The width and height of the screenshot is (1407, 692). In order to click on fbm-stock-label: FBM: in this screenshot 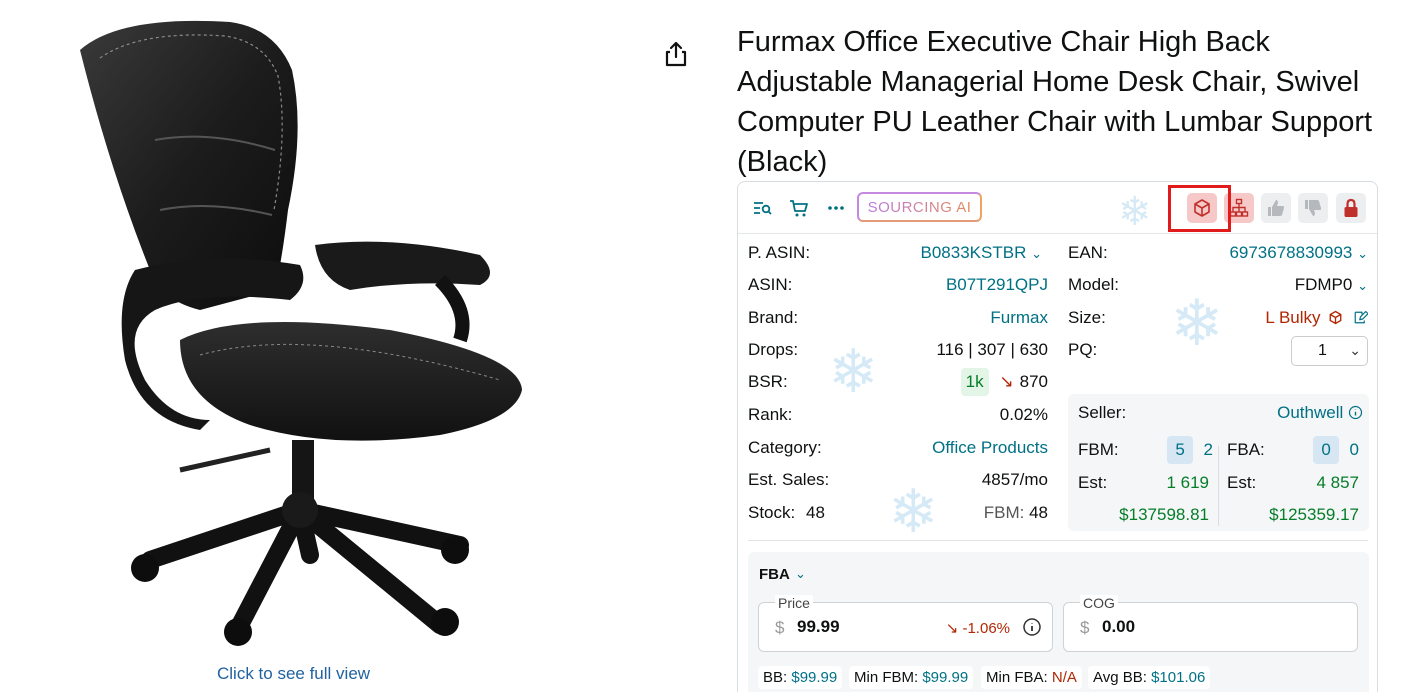, I will do `click(1004, 512)`.